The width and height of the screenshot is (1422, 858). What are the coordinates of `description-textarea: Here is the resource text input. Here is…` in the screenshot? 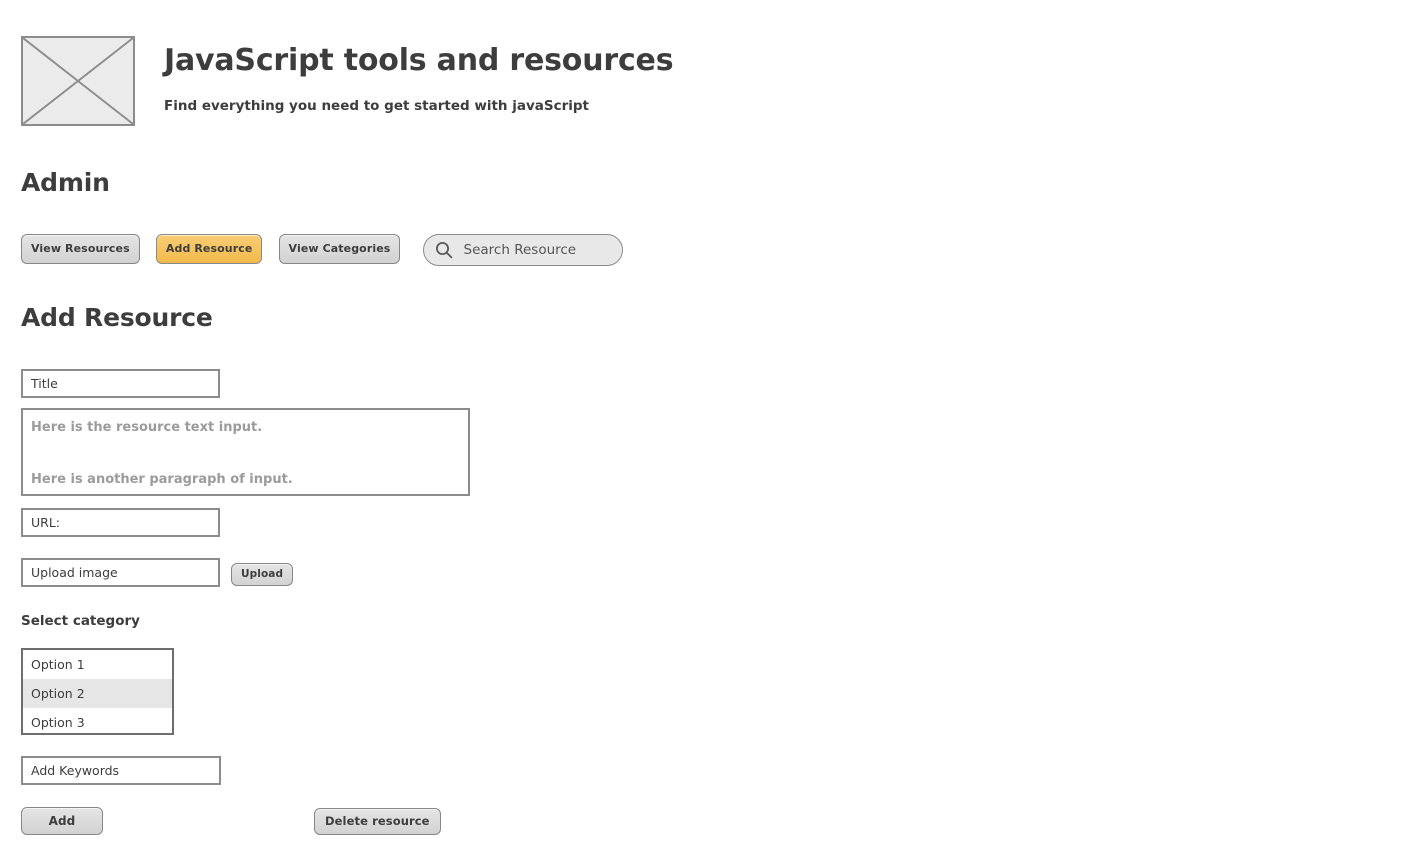 It's located at (245, 452).